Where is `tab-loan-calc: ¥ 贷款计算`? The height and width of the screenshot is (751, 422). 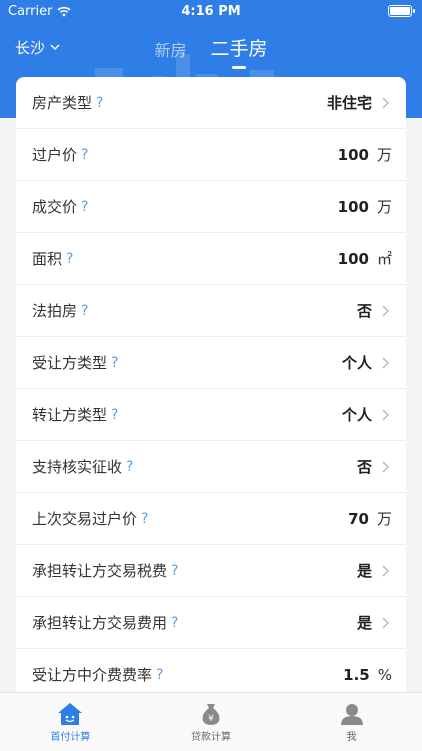 tab-loan-calc: ¥ 贷款计算 is located at coordinates (211, 722).